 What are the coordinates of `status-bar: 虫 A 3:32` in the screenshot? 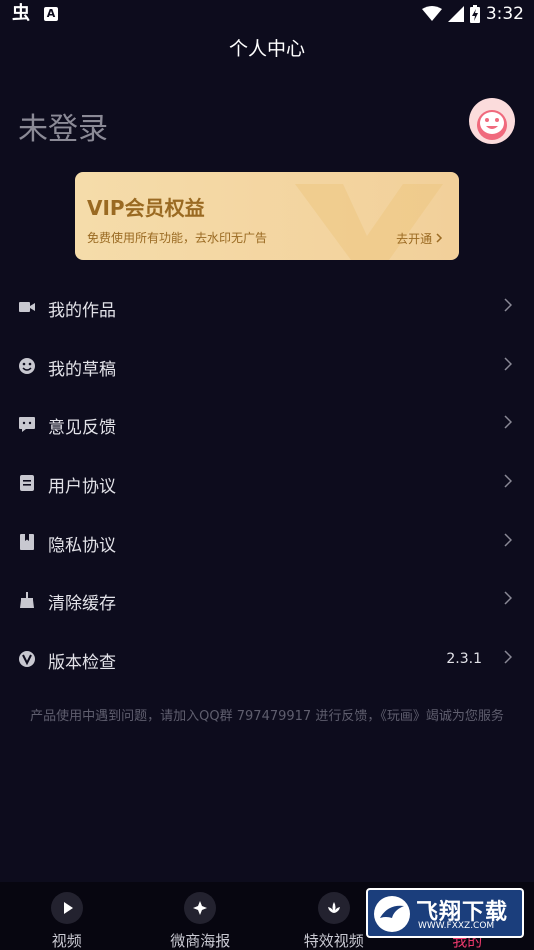 It's located at (267, 14).